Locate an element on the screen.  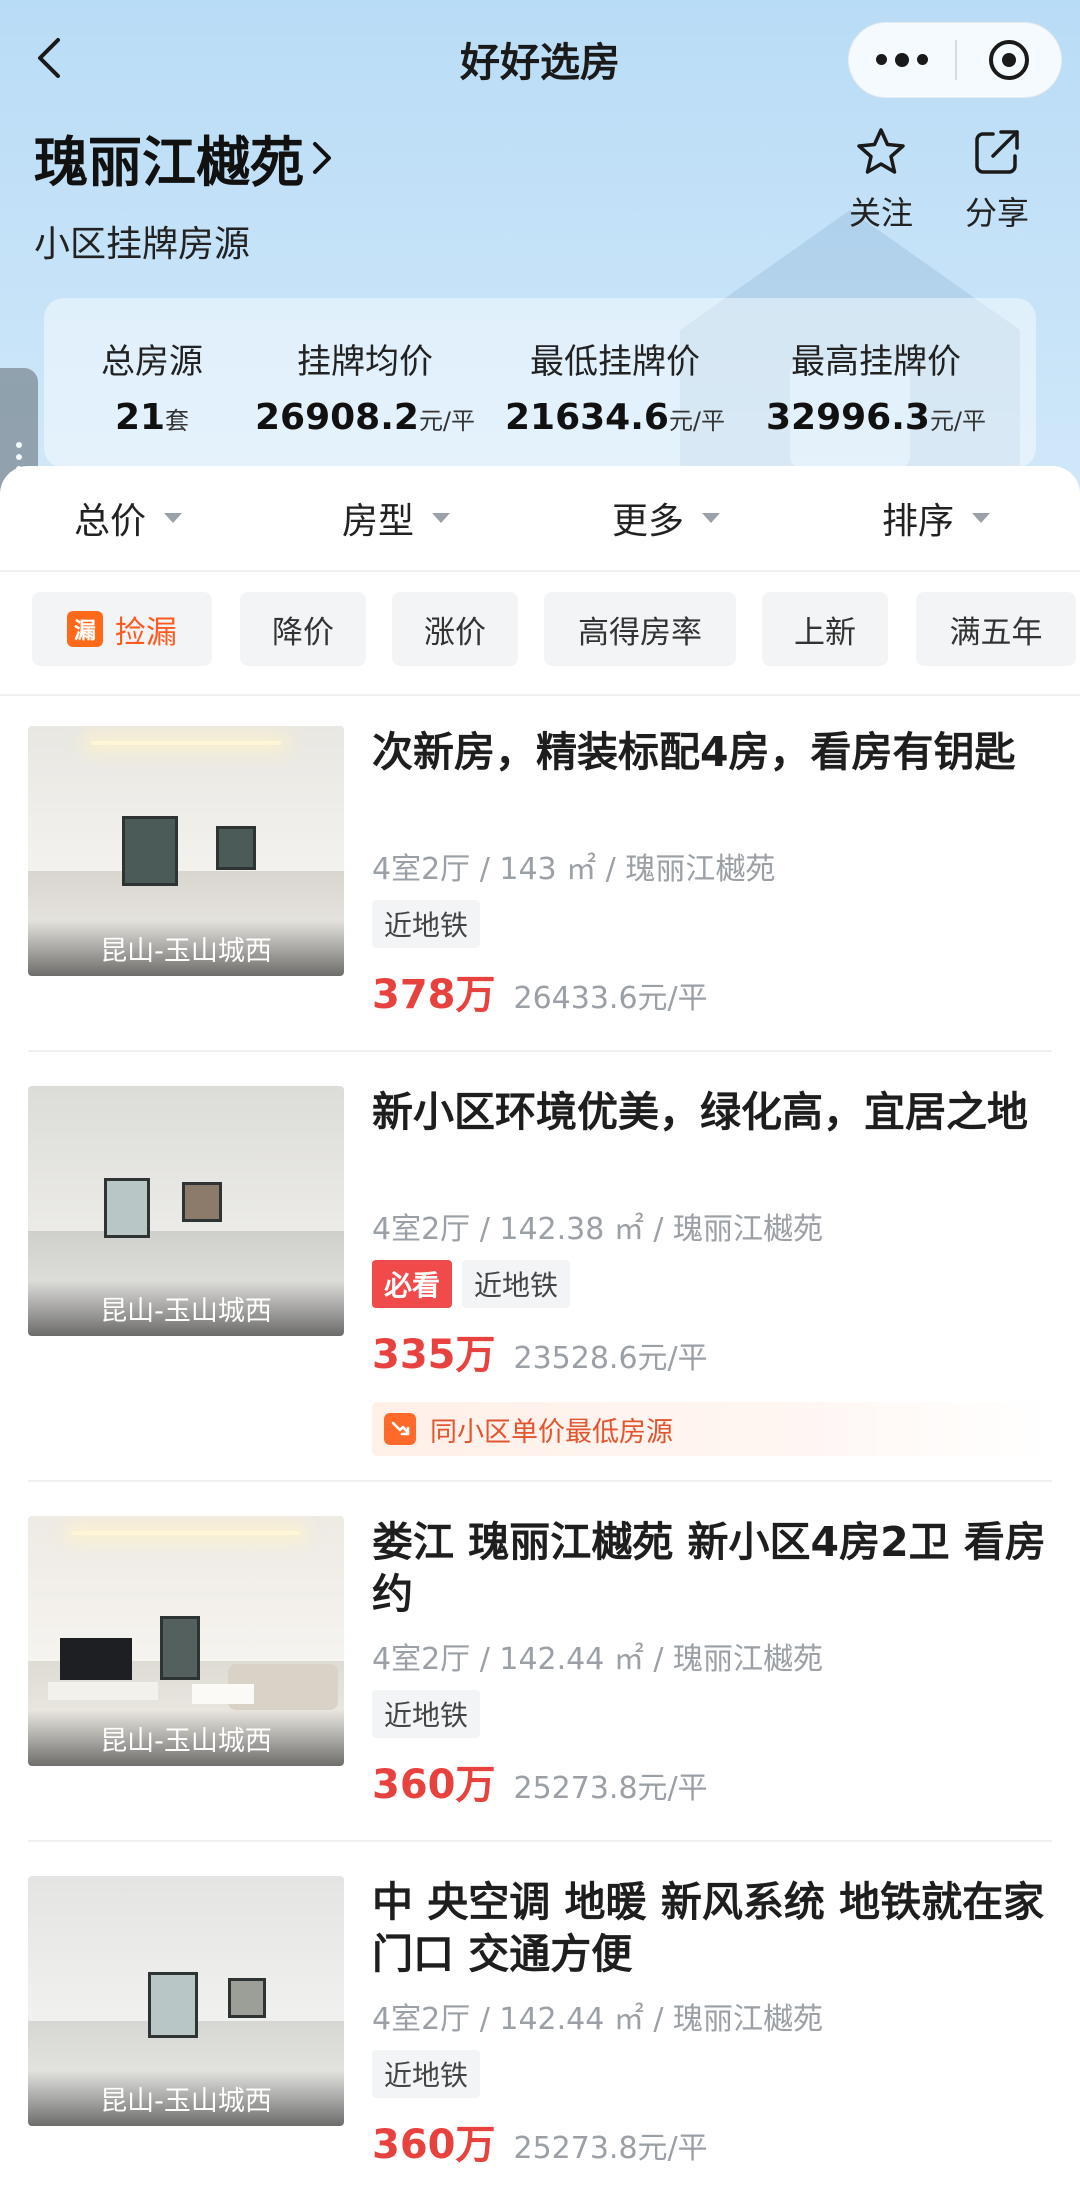
bargain-icon: 漏 is located at coordinates (85, 629).